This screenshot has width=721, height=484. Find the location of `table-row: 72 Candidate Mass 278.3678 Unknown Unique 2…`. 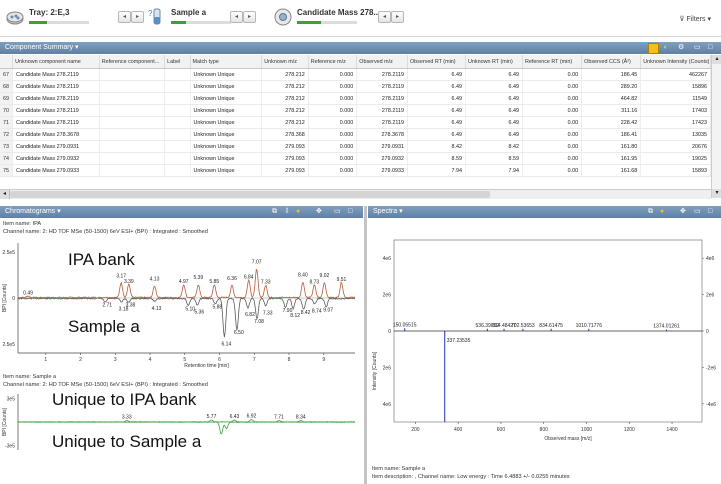

table-row: 72 Candidate Mass 278.3678 Unknown Unique 2… is located at coordinates (355, 134).